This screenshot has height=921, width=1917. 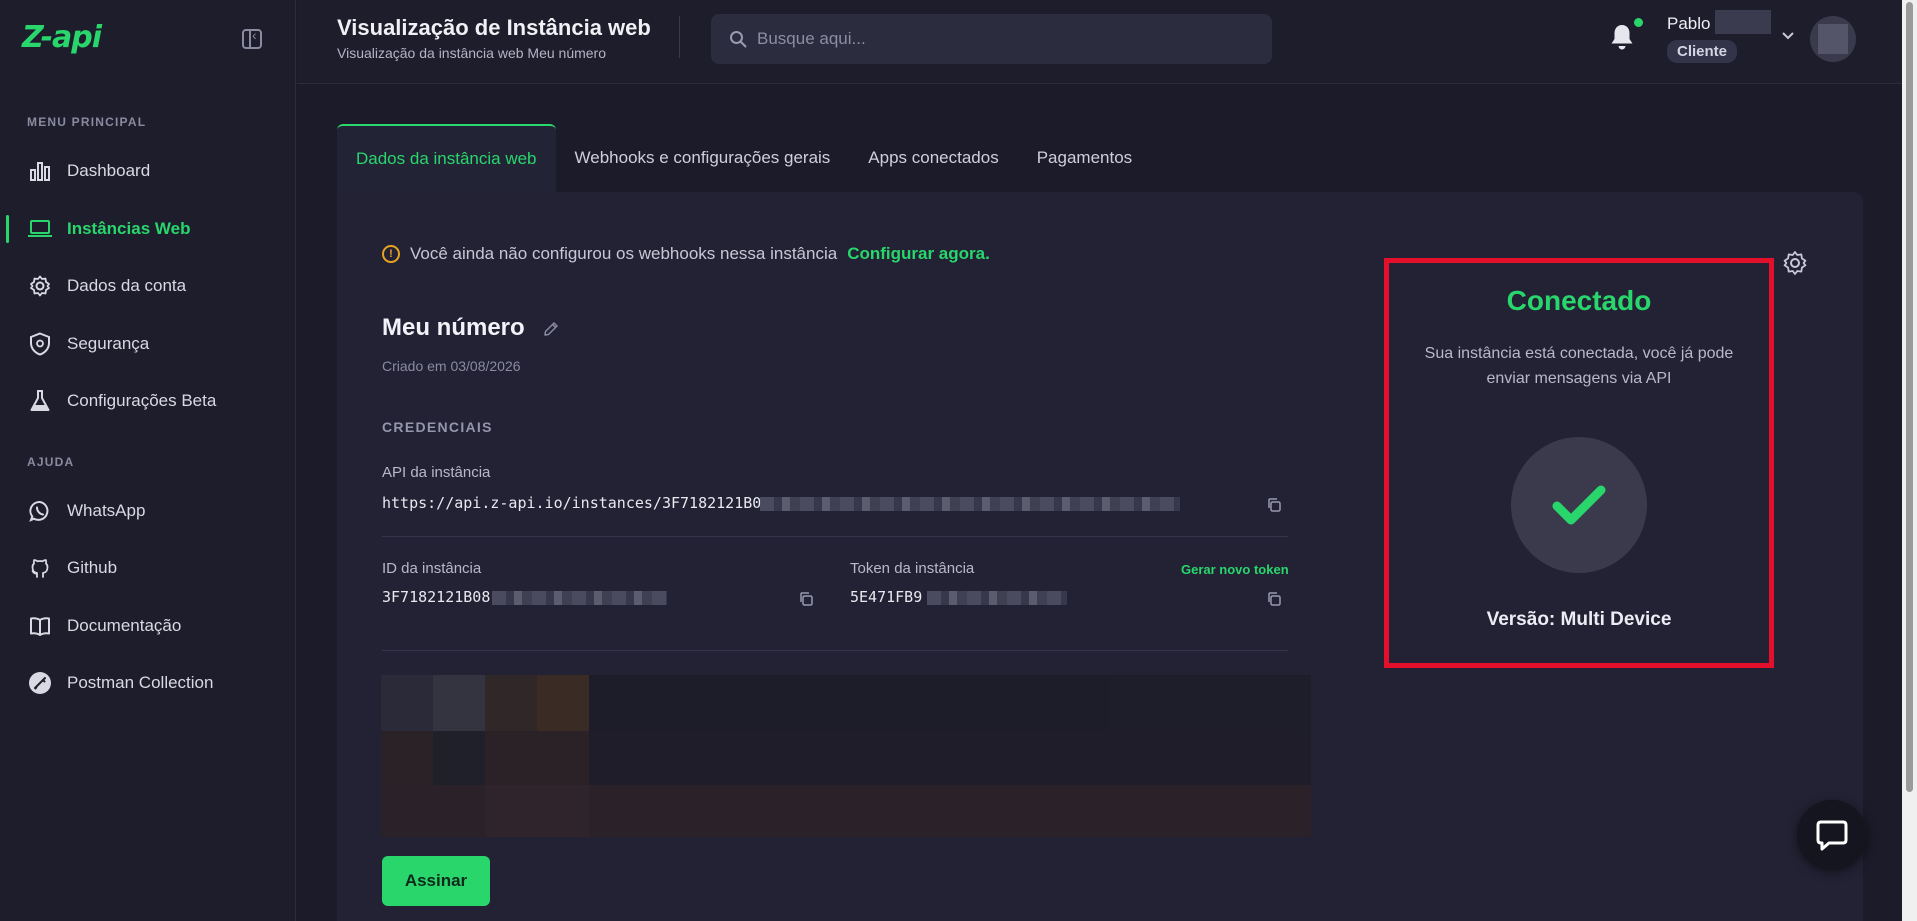 What do you see at coordinates (51, 462) in the screenshot?
I see `help-menu-heading: AJUDA` at bounding box center [51, 462].